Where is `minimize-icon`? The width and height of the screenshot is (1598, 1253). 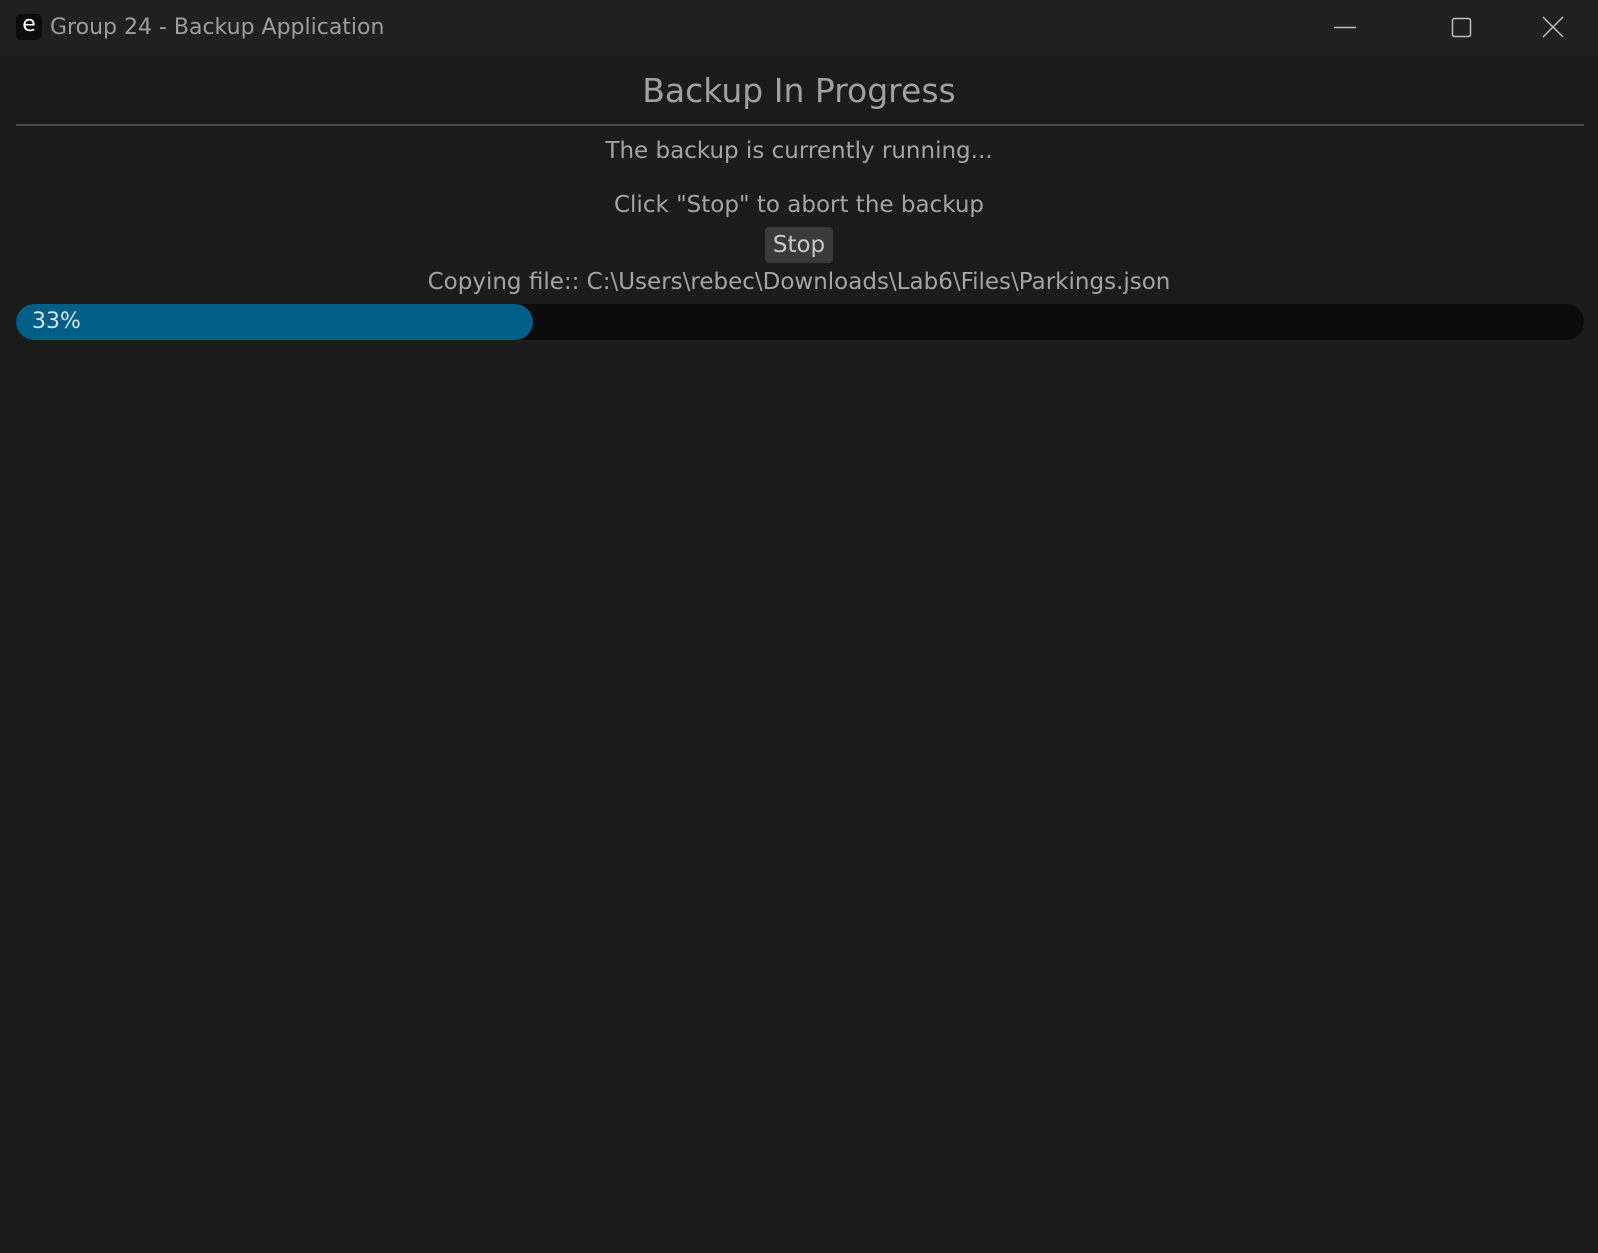 minimize-icon is located at coordinates (1345, 27).